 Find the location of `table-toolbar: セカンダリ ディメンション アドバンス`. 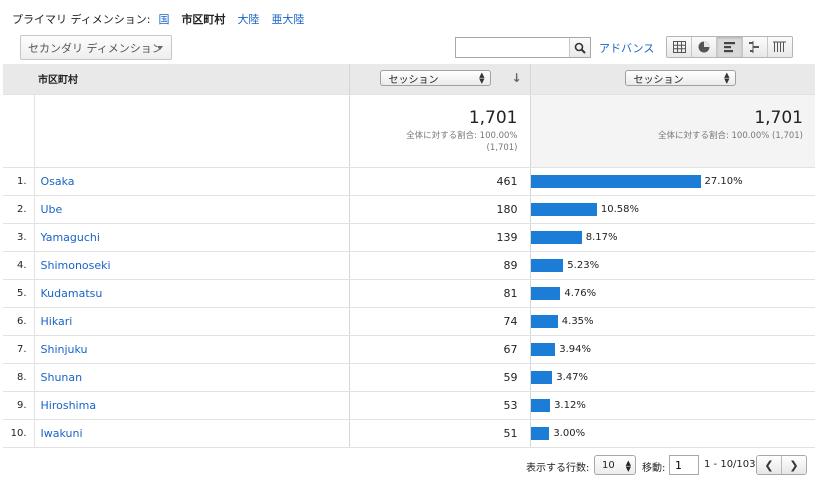

table-toolbar: セカンダリ ディメンション アドバンス is located at coordinates (409, 48).